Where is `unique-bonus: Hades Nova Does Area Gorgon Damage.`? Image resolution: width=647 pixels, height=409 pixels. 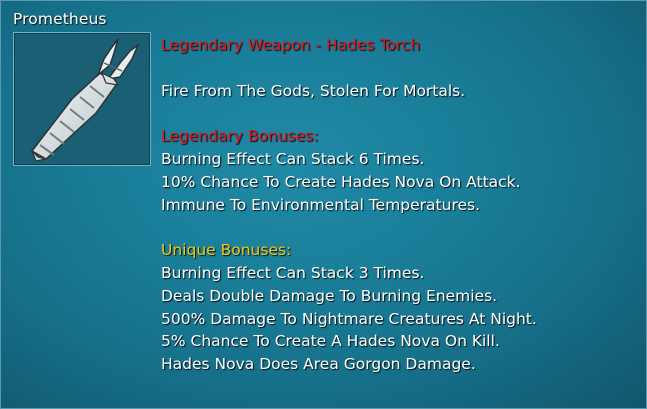 unique-bonus: Hades Nova Does Area Gorgon Damage. is located at coordinates (318, 364).